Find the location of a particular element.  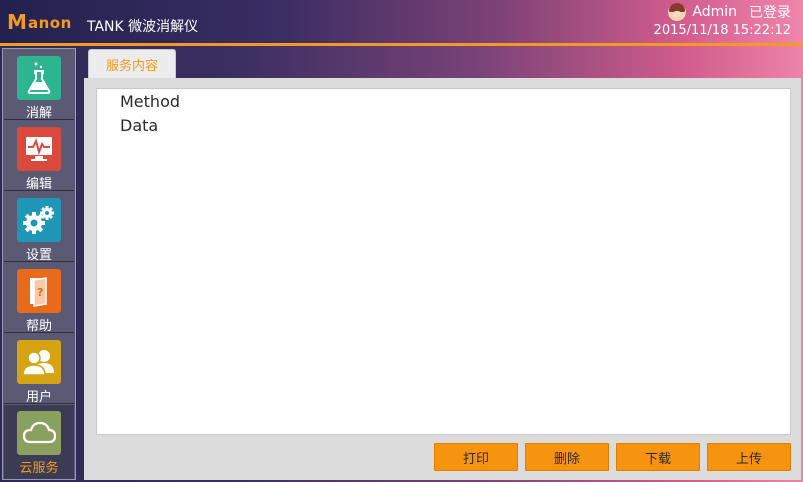

sidebar: 消解 编辑 设置 ? 帮助 用户 云服务 is located at coordinates (39, 264).